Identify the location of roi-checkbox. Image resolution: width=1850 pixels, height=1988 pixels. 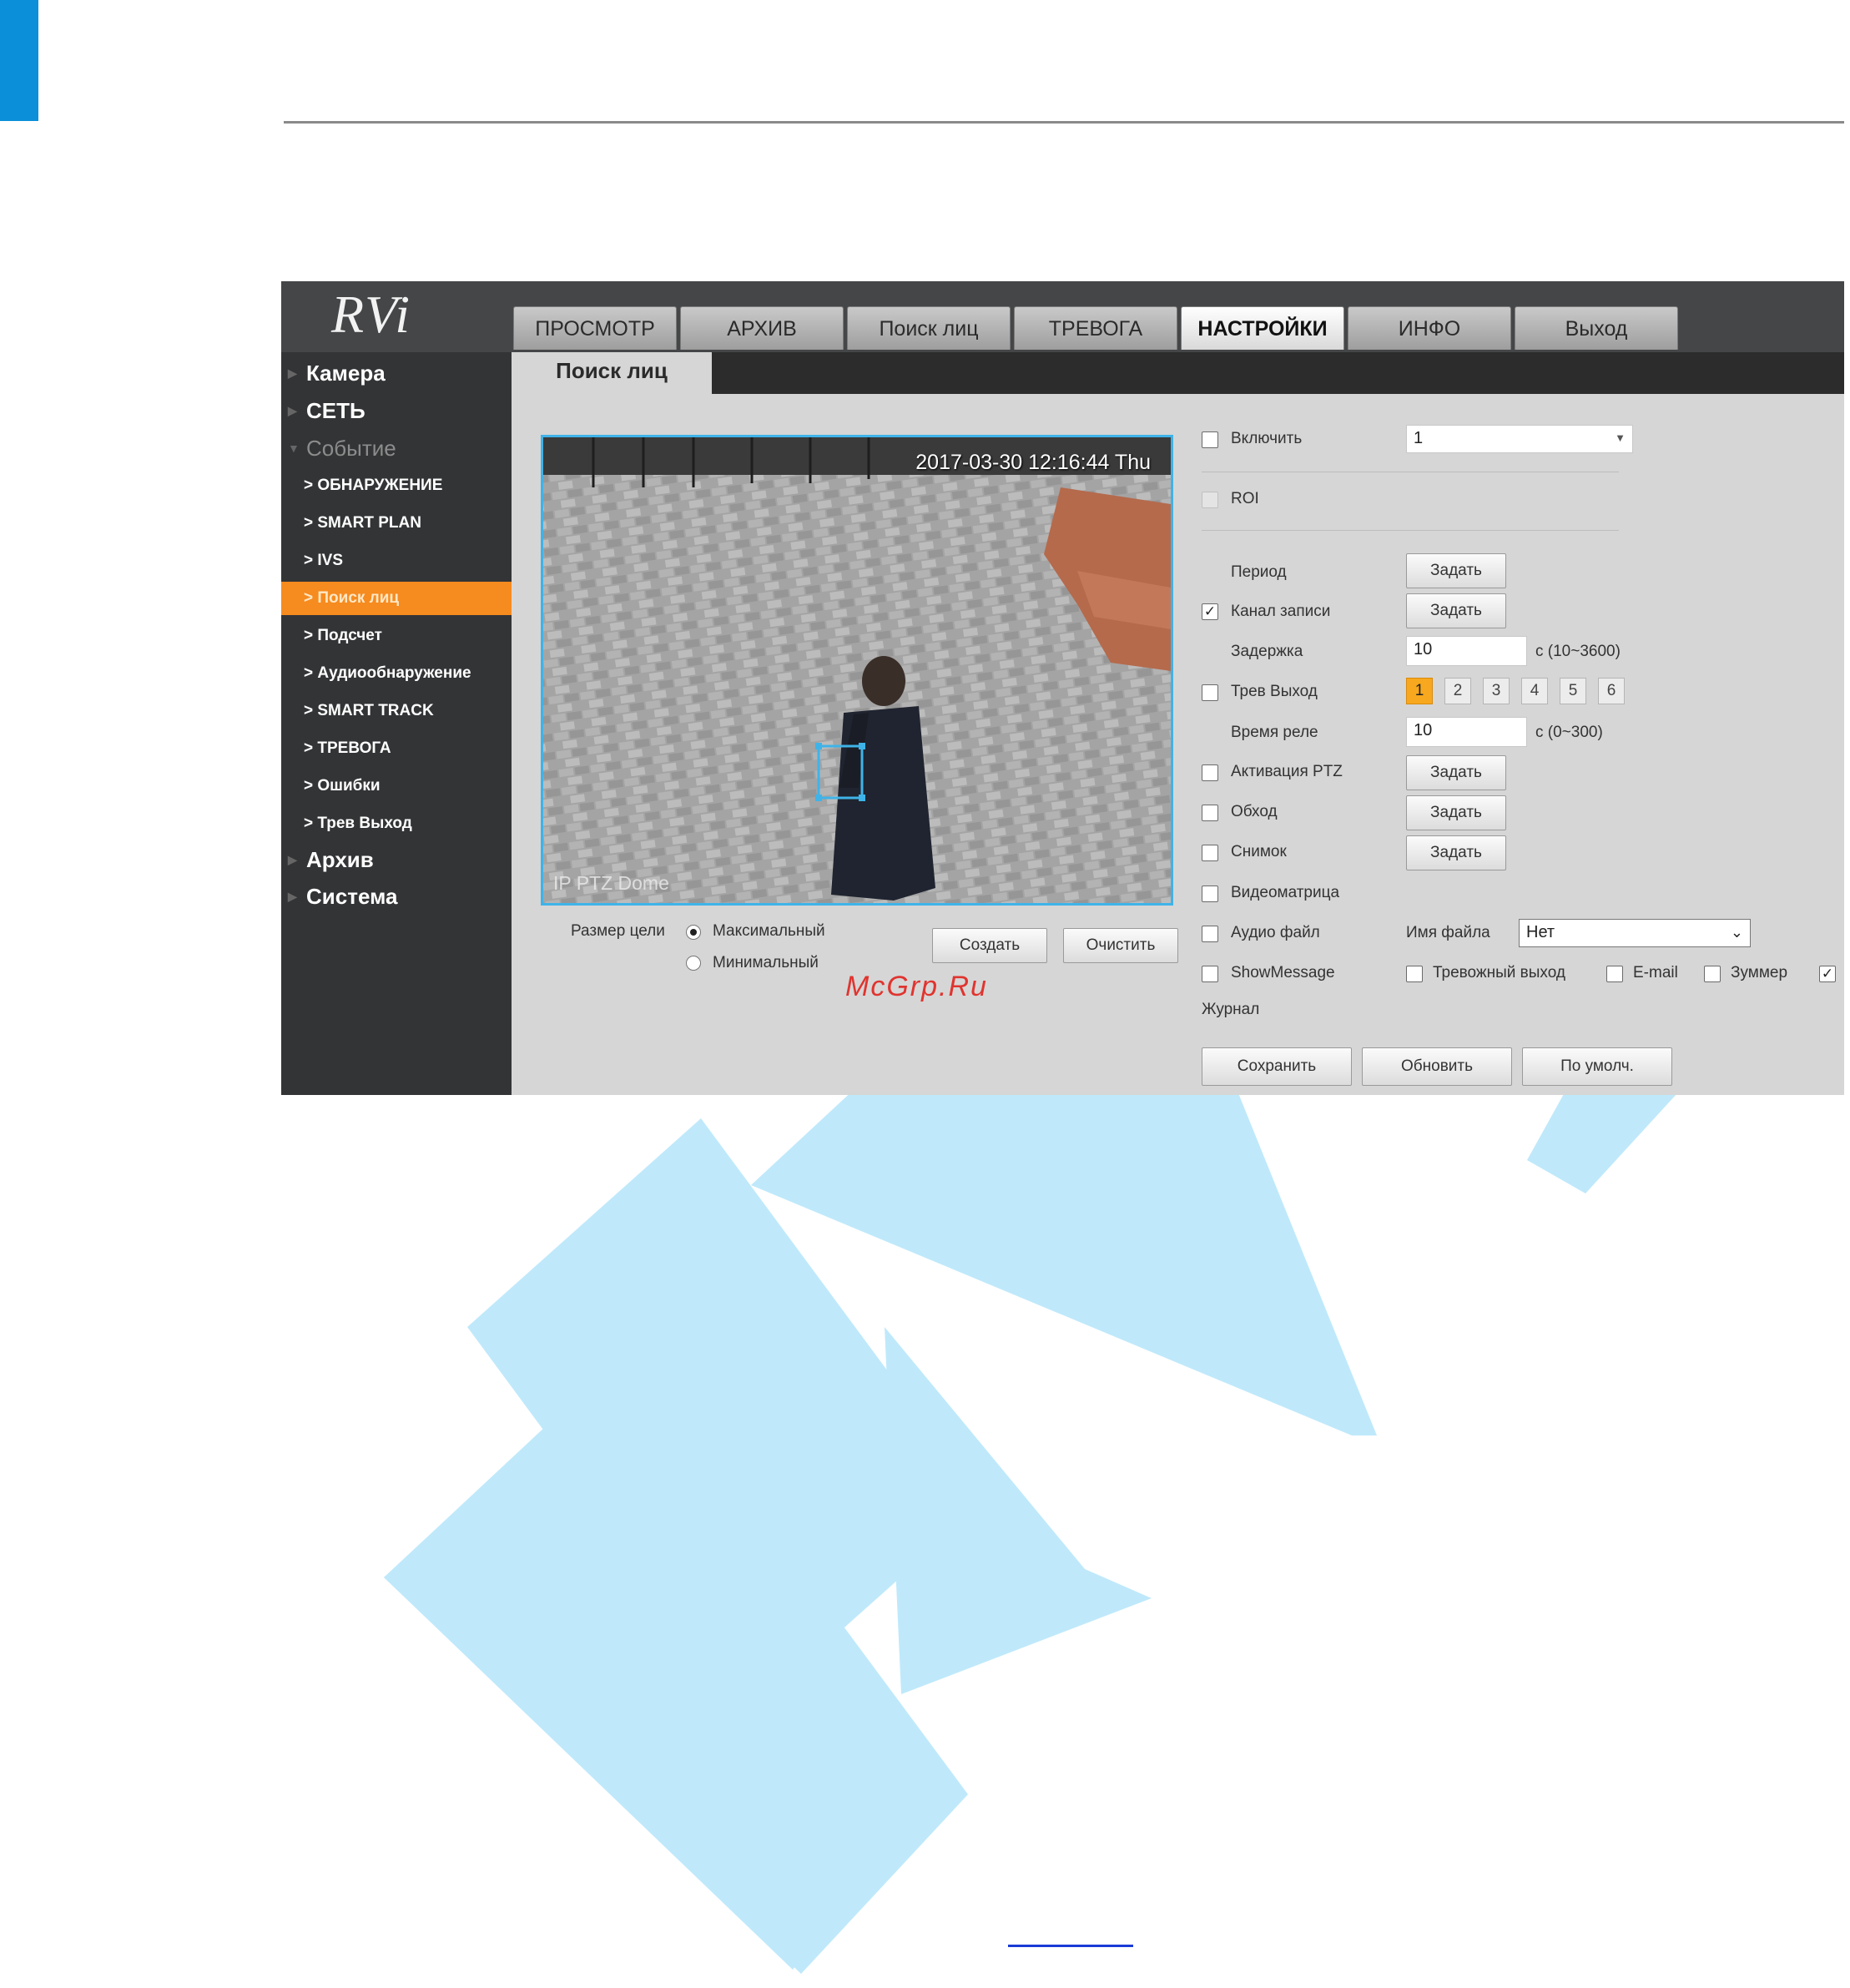
(1210, 500).